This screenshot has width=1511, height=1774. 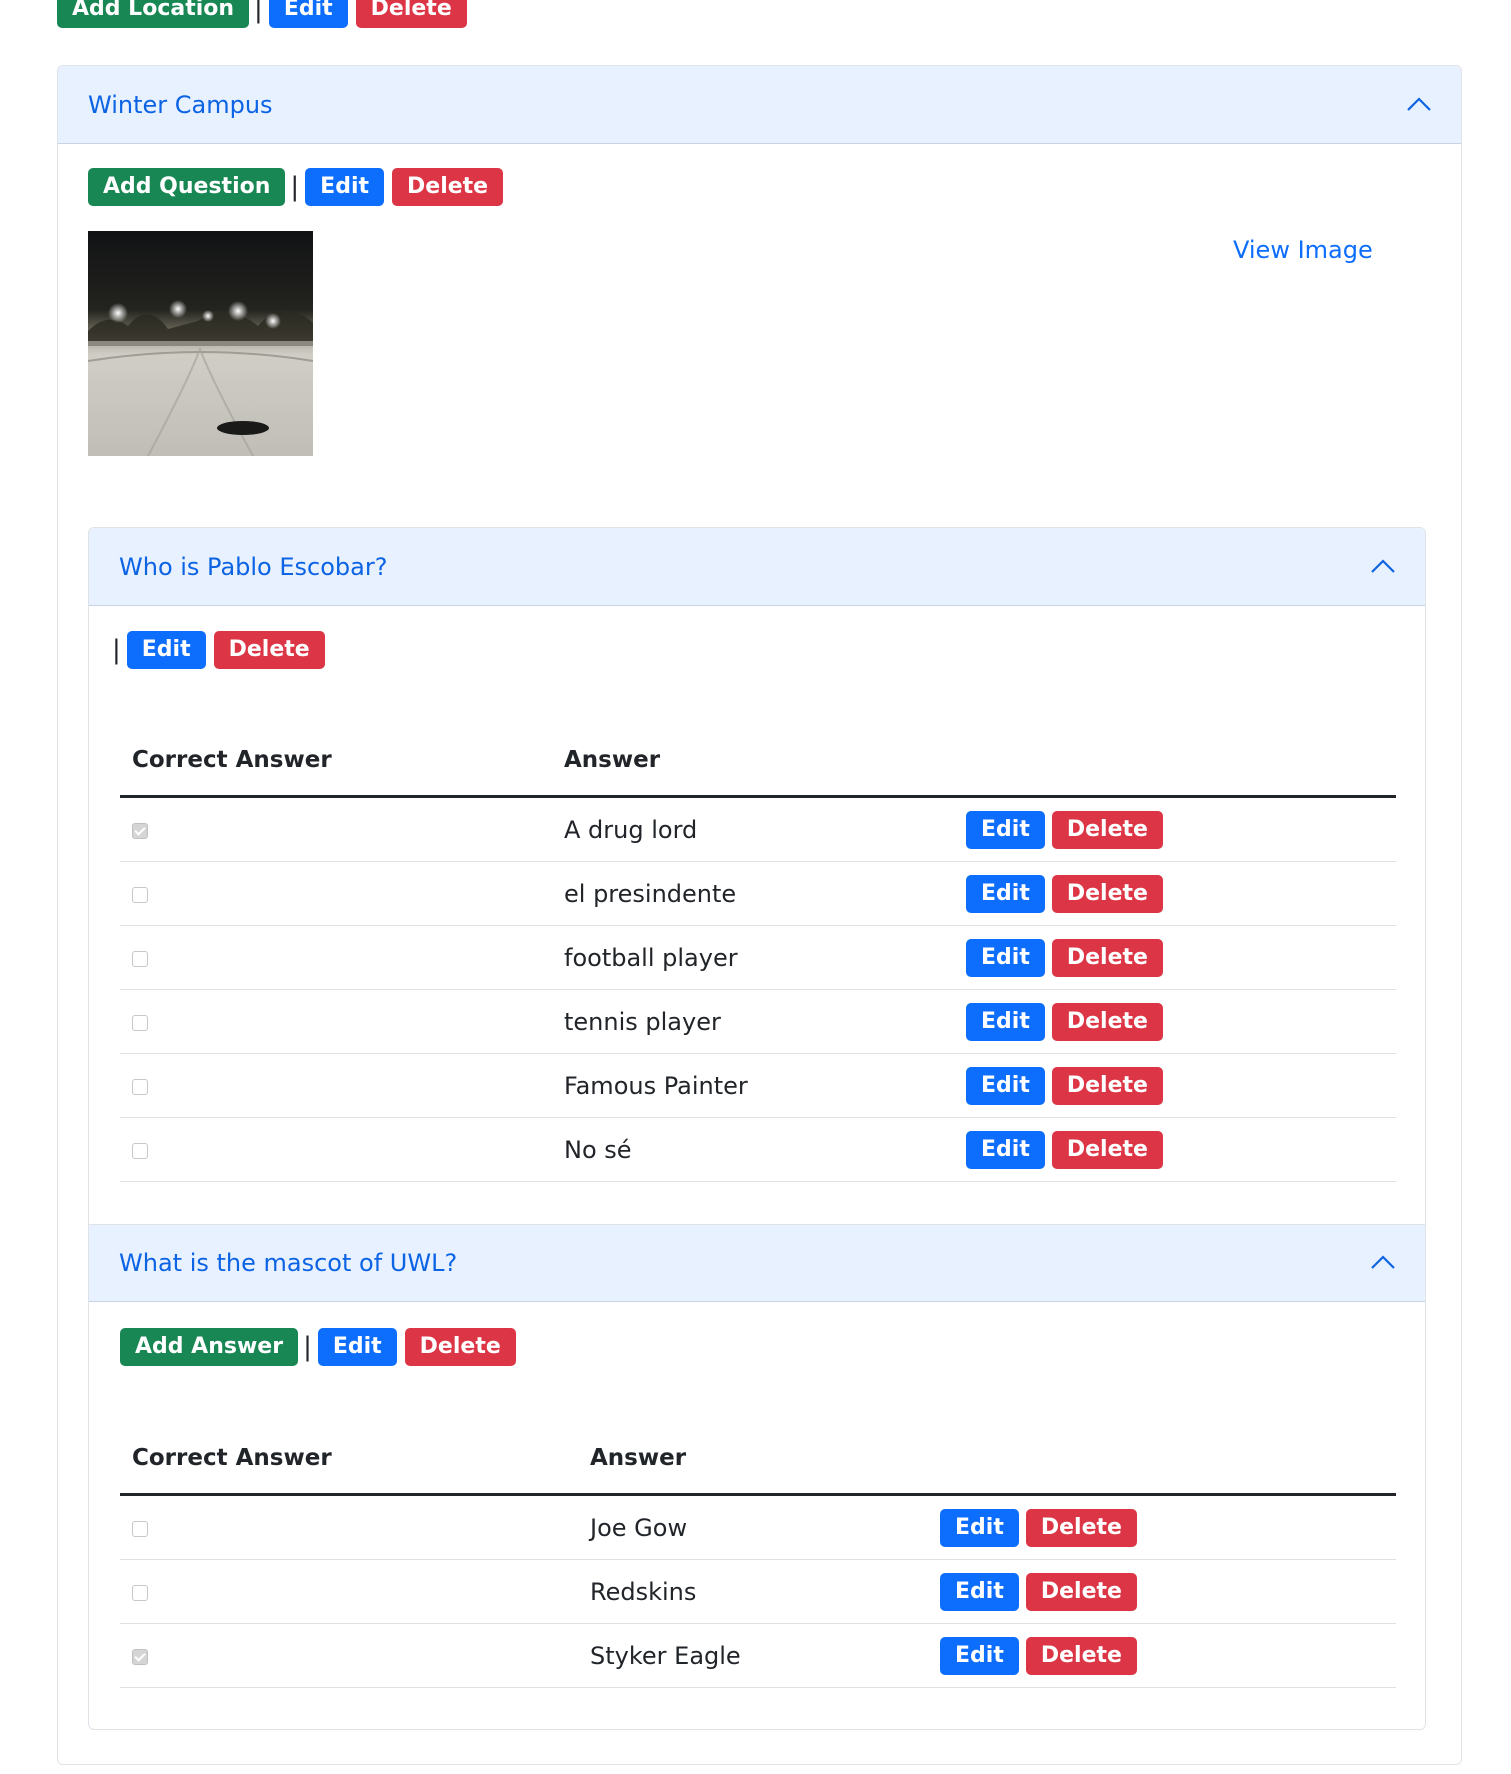 What do you see at coordinates (200, 343) in the screenshot?
I see `location-image` at bounding box center [200, 343].